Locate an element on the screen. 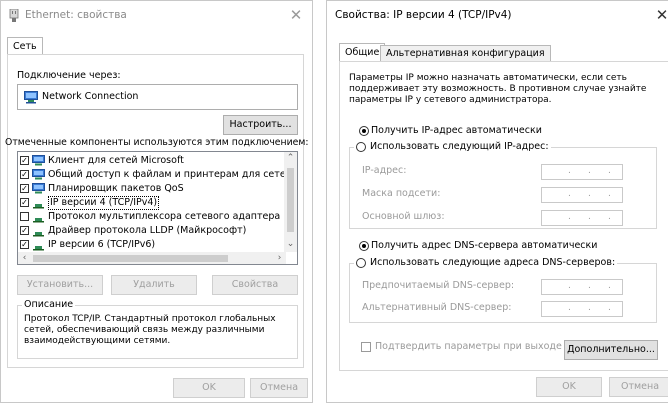 This screenshot has height=403, width=668. scroll-thumb is located at coordinates (290, 200).